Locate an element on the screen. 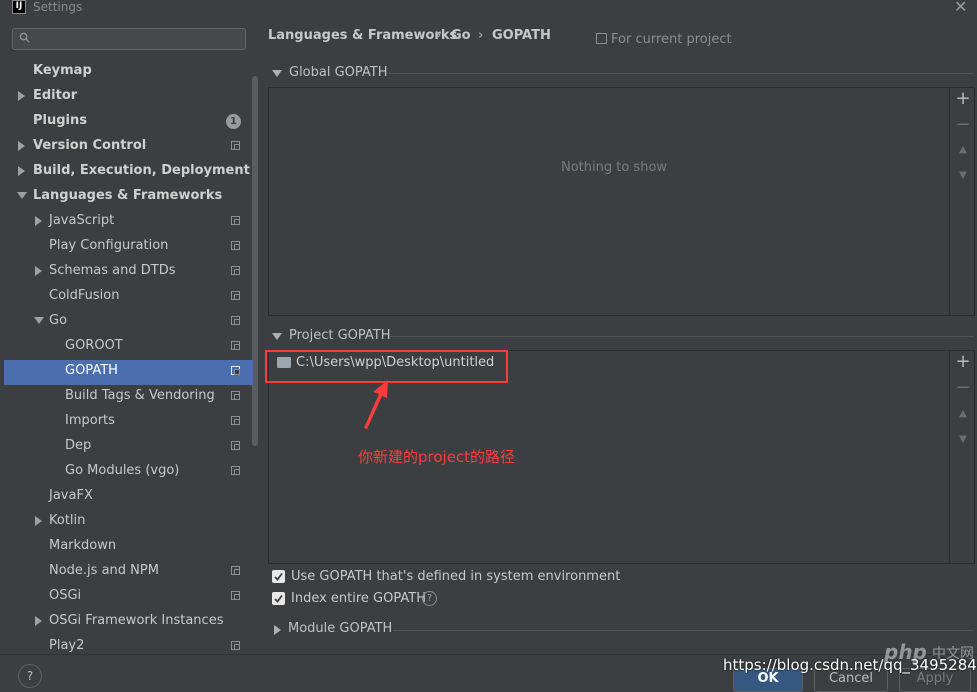 The width and height of the screenshot is (977, 692). sidebar-item-javafx: JavaFX is located at coordinates (71, 495).